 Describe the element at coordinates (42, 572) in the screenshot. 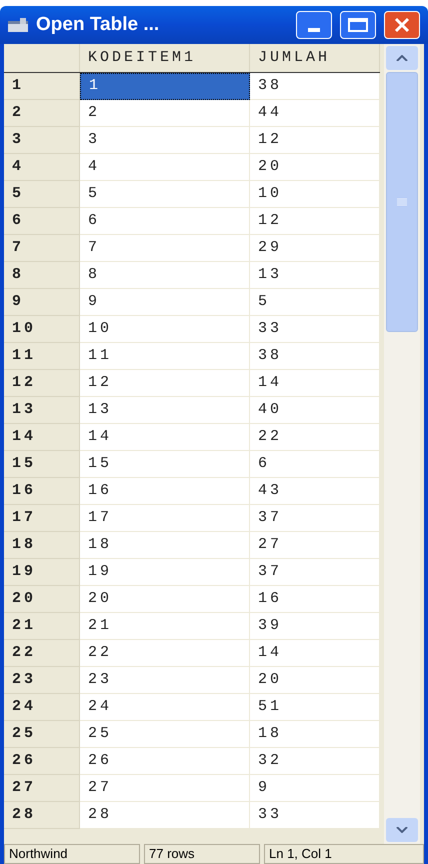

I see `row-header: 19` at that location.